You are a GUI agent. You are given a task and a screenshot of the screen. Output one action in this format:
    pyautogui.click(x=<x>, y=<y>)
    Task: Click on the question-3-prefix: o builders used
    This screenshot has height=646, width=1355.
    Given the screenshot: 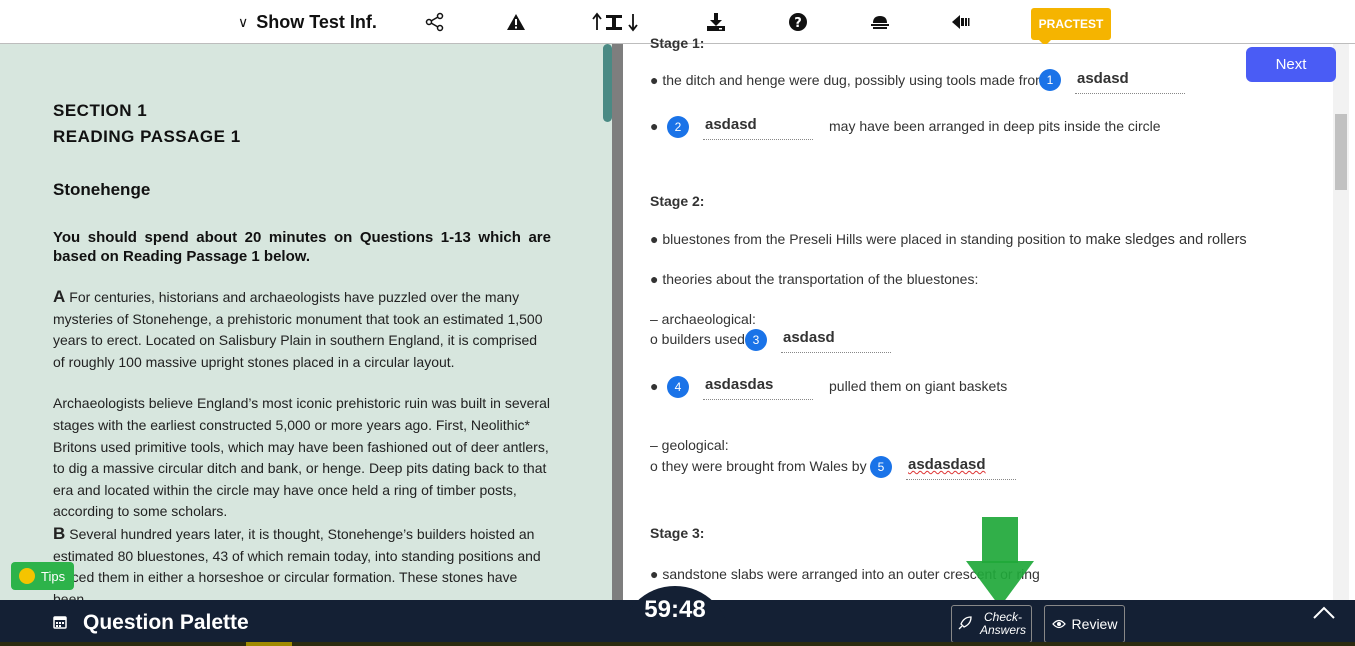 What is the action you would take?
    pyautogui.click(x=697, y=339)
    